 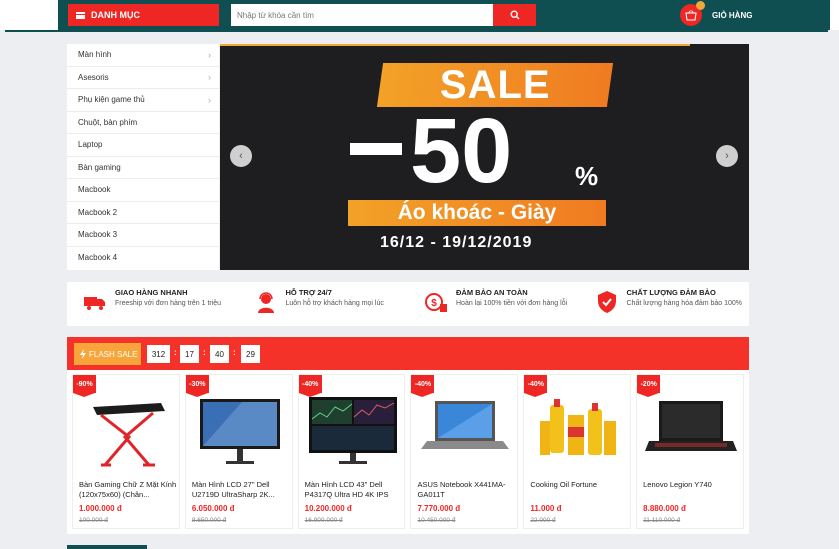 I want to click on service-title: CHẤT LƯỢNG ĐẢM BẢO, so click(x=671, y=292).